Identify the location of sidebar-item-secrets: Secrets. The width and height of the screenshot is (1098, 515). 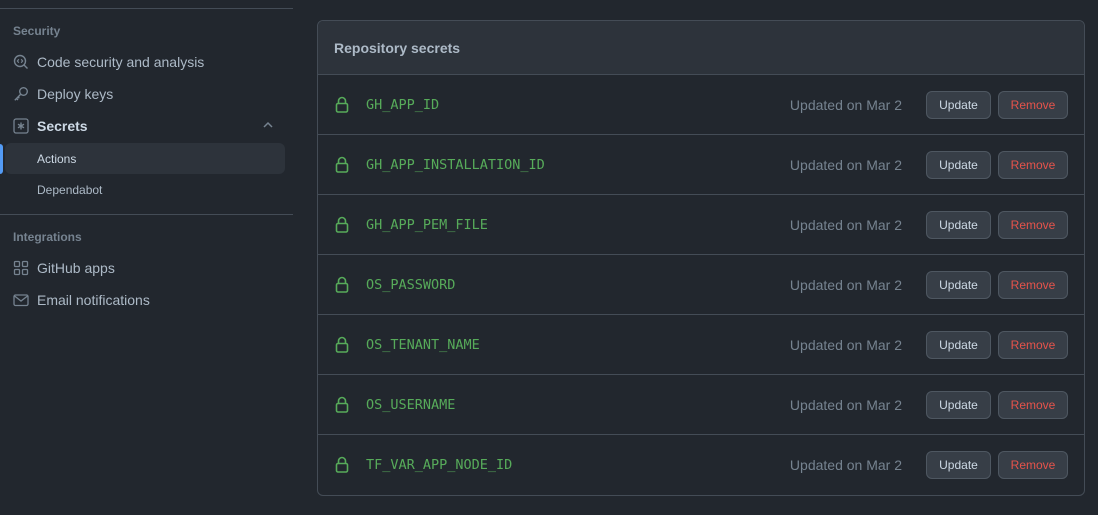
(145, 126).